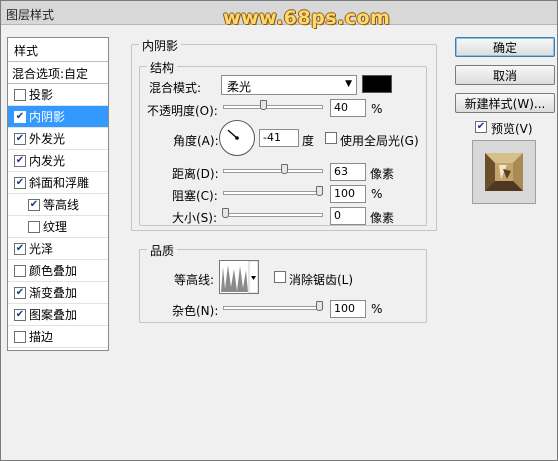  I want to click on angle-unit: 度, so click(308, 141).